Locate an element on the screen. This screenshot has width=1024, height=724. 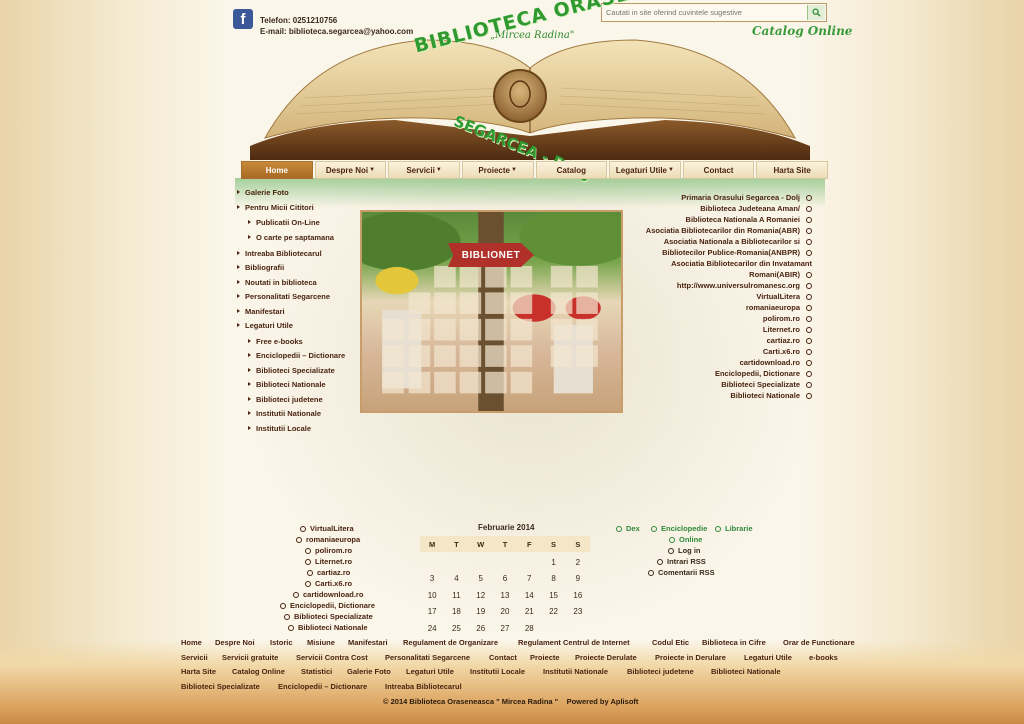
footer-link: Regulament de Organizare is located at coordinates (450, 642).